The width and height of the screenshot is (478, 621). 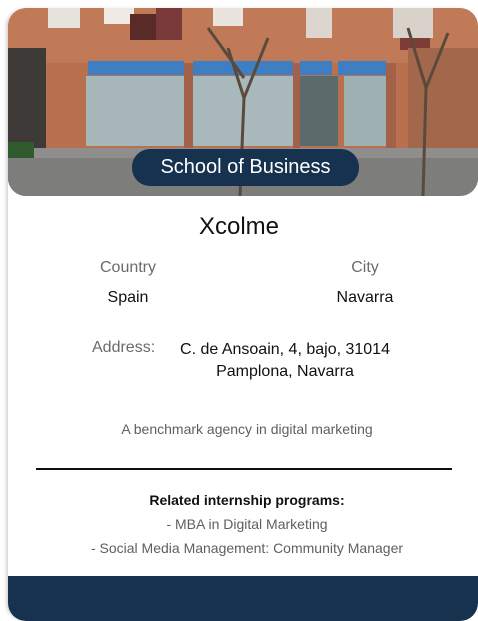 I want to click on related-programs-title: Related internship programs:, so click(x=247, y=500).